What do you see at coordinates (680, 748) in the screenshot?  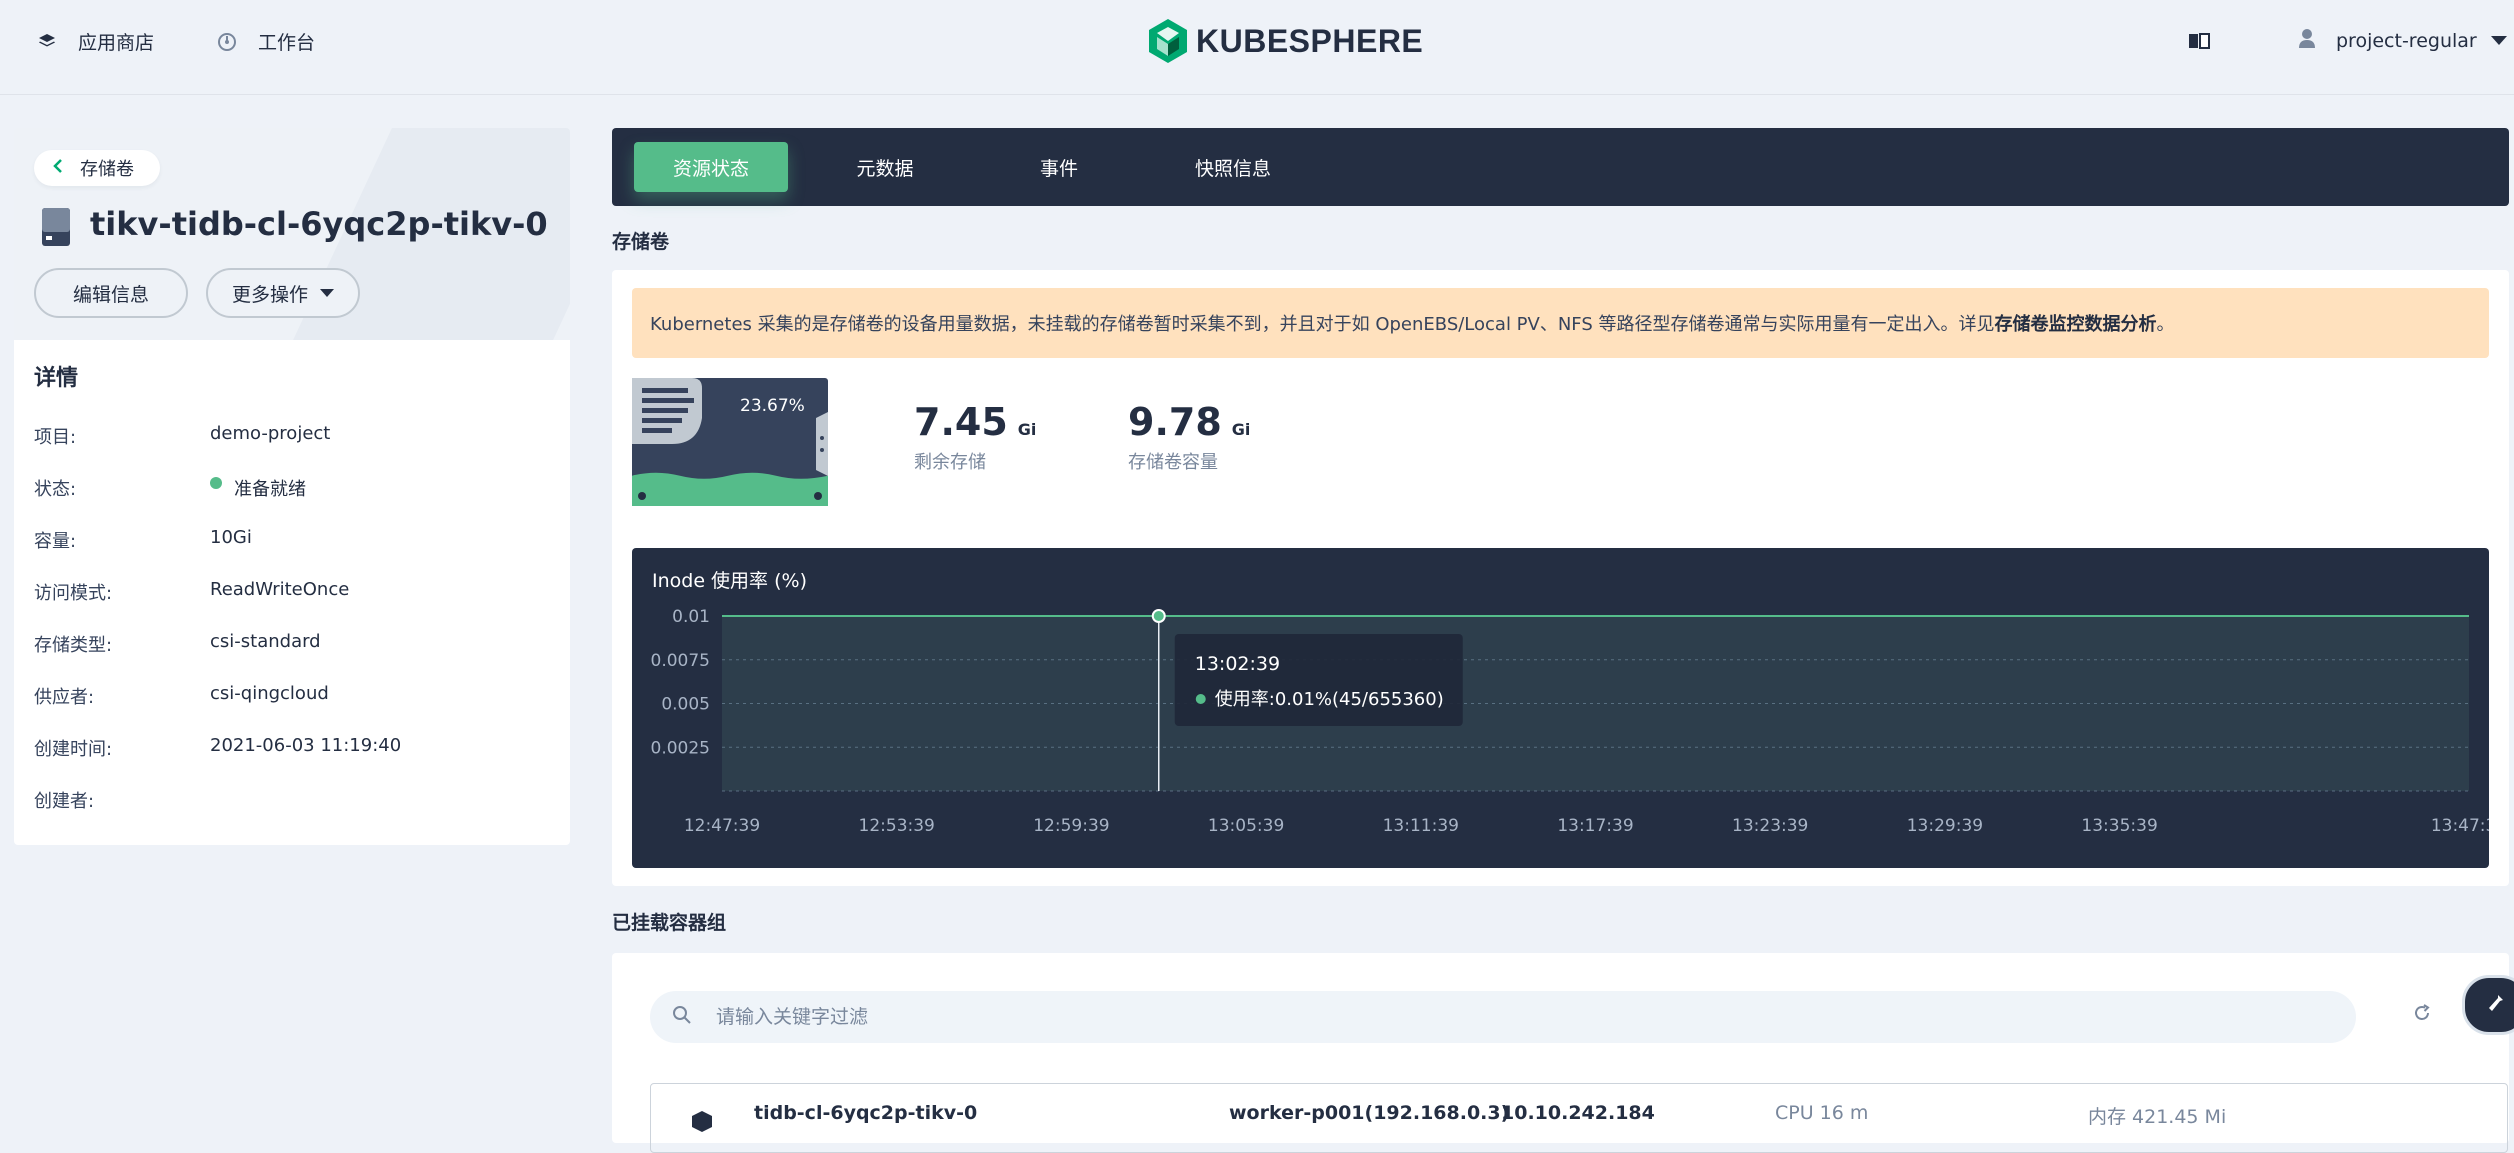 I see `y-tick-label: 0.0025` at bounding box center [680, 748].